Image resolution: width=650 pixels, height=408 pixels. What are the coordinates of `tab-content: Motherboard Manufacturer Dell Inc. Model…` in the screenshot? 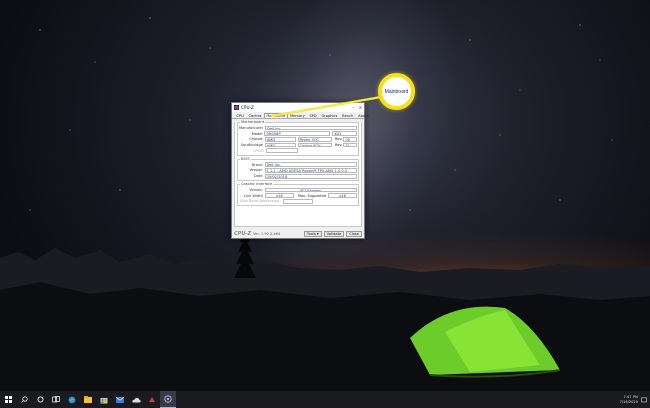 It's located at (298, 173).